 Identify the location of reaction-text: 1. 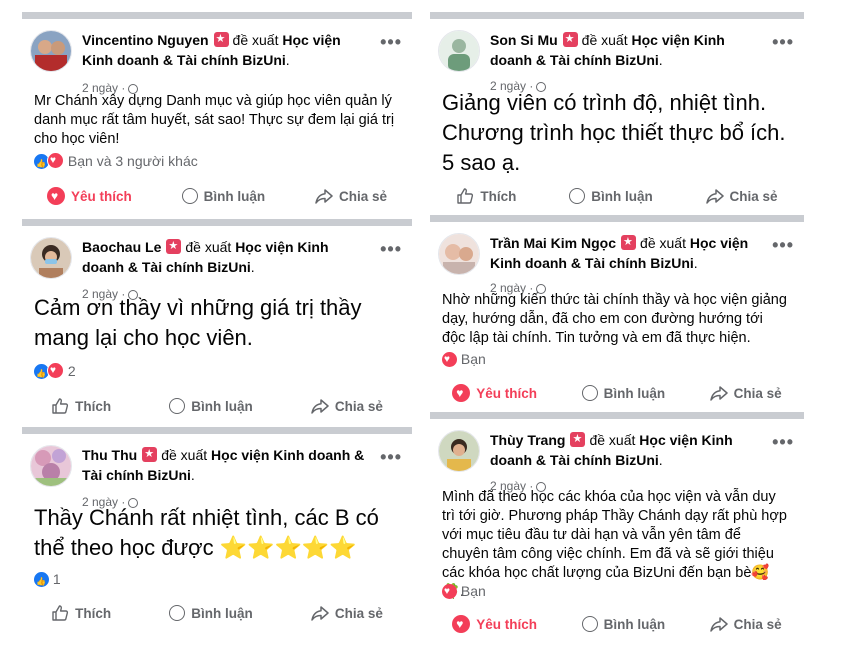
(56, 579).